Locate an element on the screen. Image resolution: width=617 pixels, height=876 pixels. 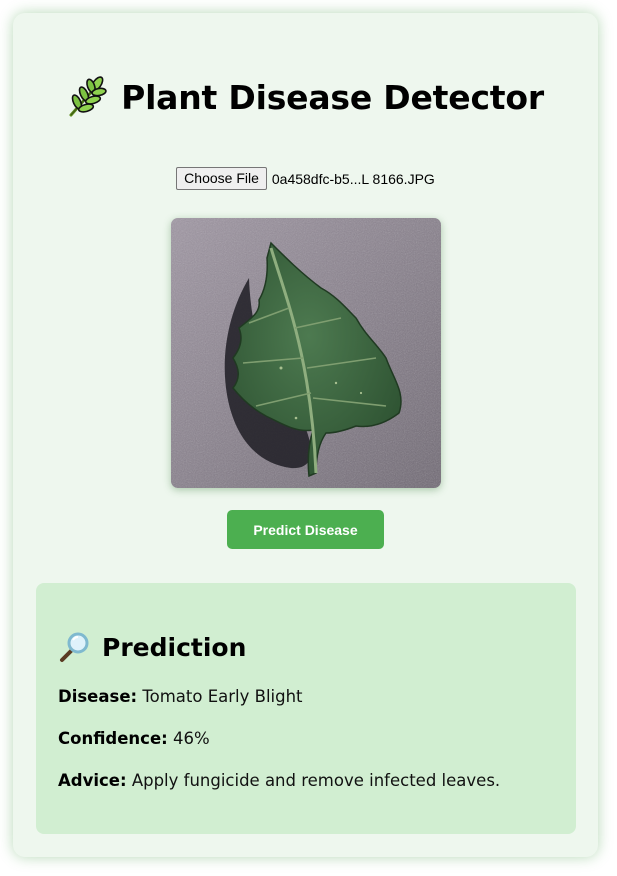
disease-label: Disease: is located at coordinates (98, 696).